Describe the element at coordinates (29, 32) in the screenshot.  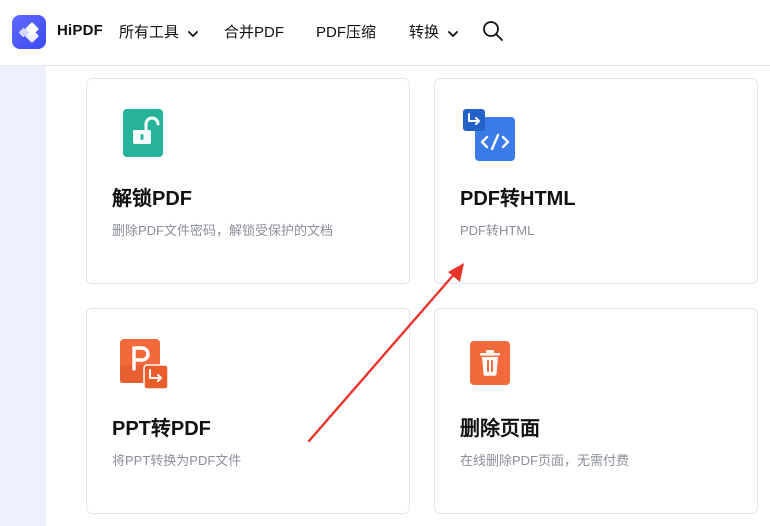
I see `hipdf-logo-icon` at that location.